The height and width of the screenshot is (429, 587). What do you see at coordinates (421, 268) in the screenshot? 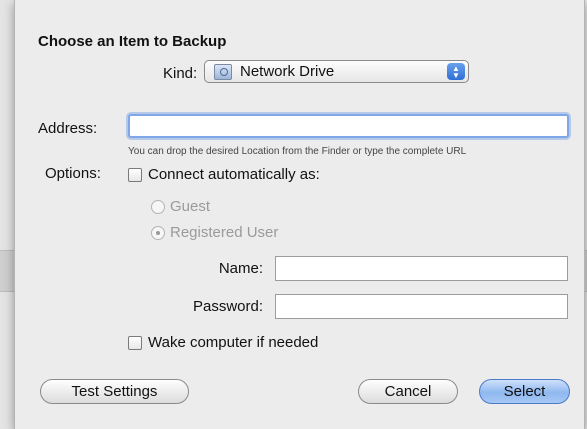
I see `name-input` at bounding box center [421, 268].